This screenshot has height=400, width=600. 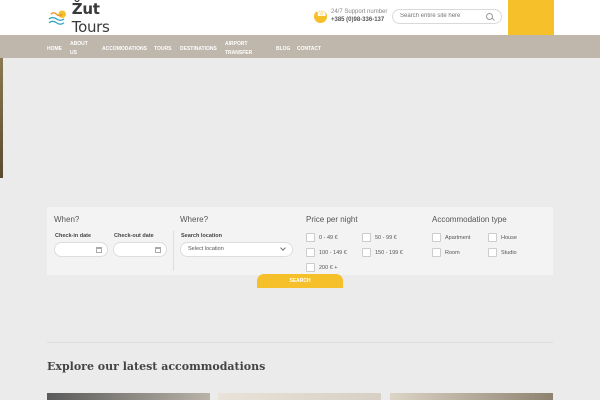 I want to click on checkin-label: Check-in date, so click(x=73, y=236).